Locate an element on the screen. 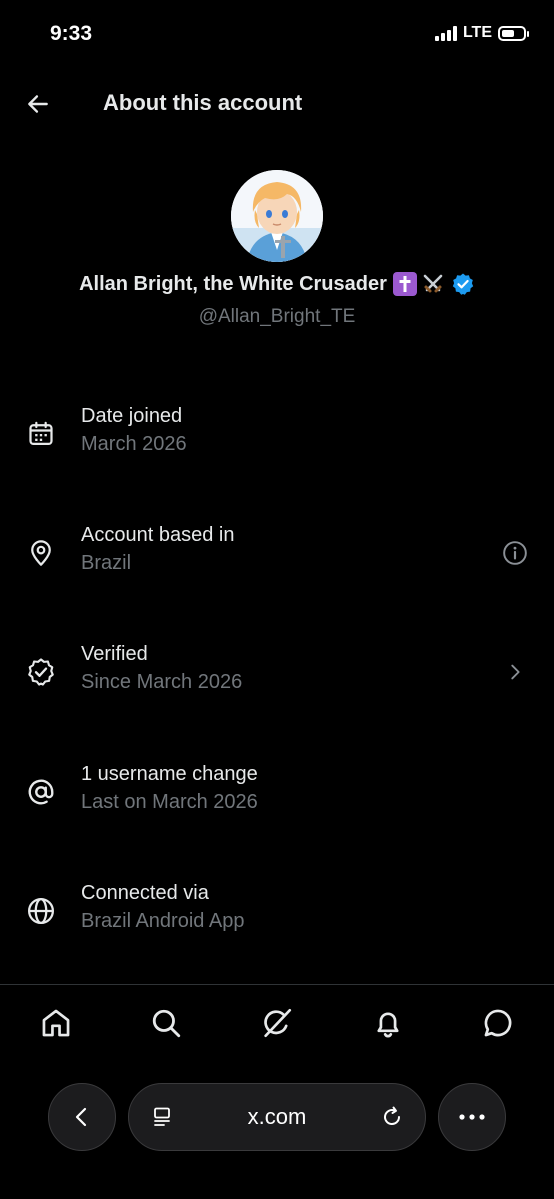  chevron-left-icon is located at coordinates (81, 1117).